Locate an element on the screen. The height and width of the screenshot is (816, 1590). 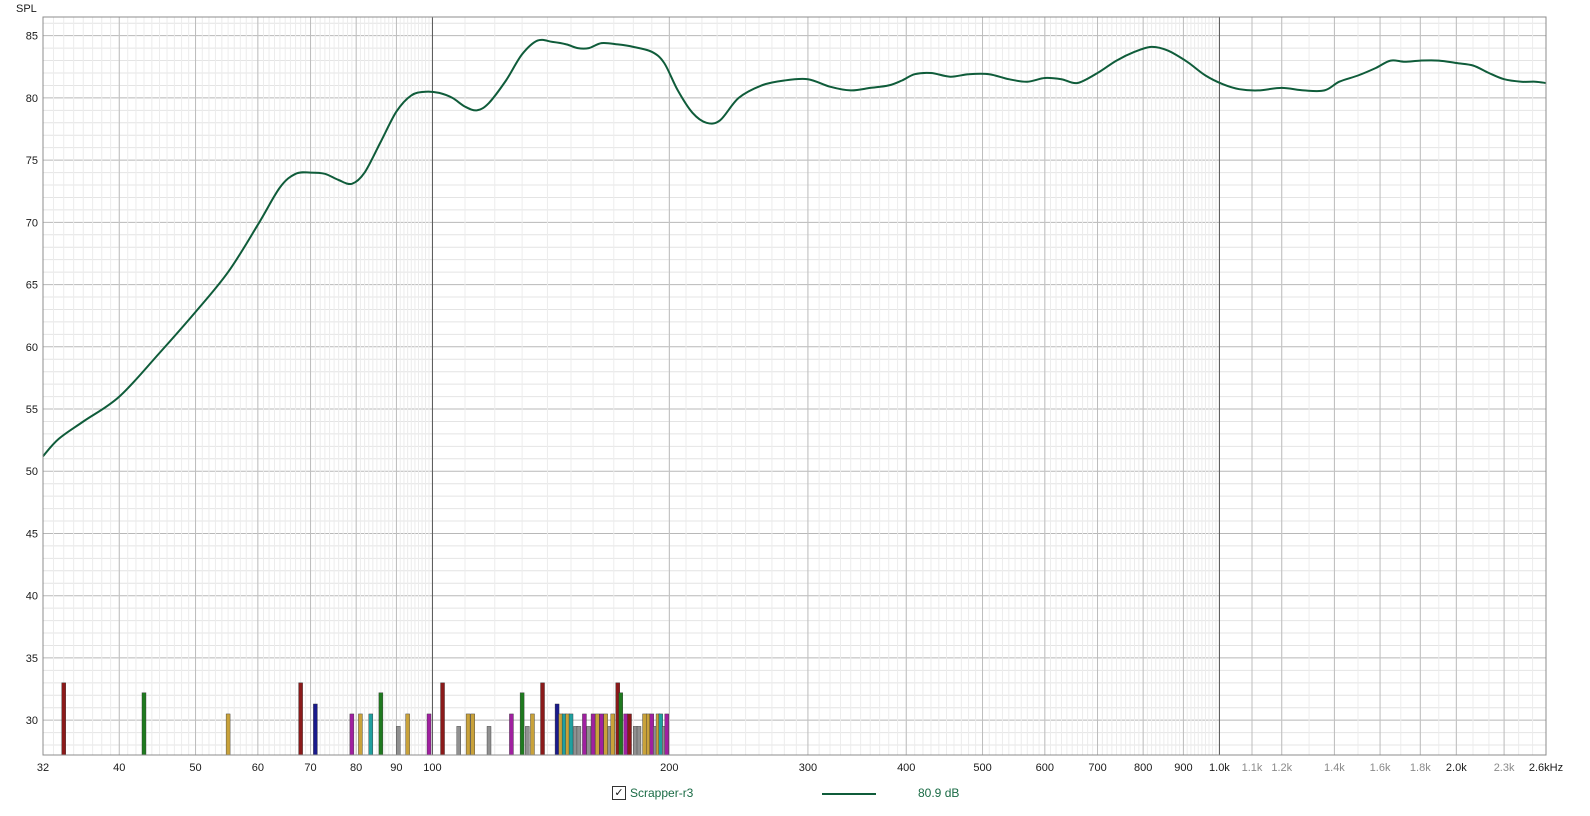
y-ticks: 30 35 40 45 50 55 60 65 70 75 80 85 is located at coordinates (32, 379).